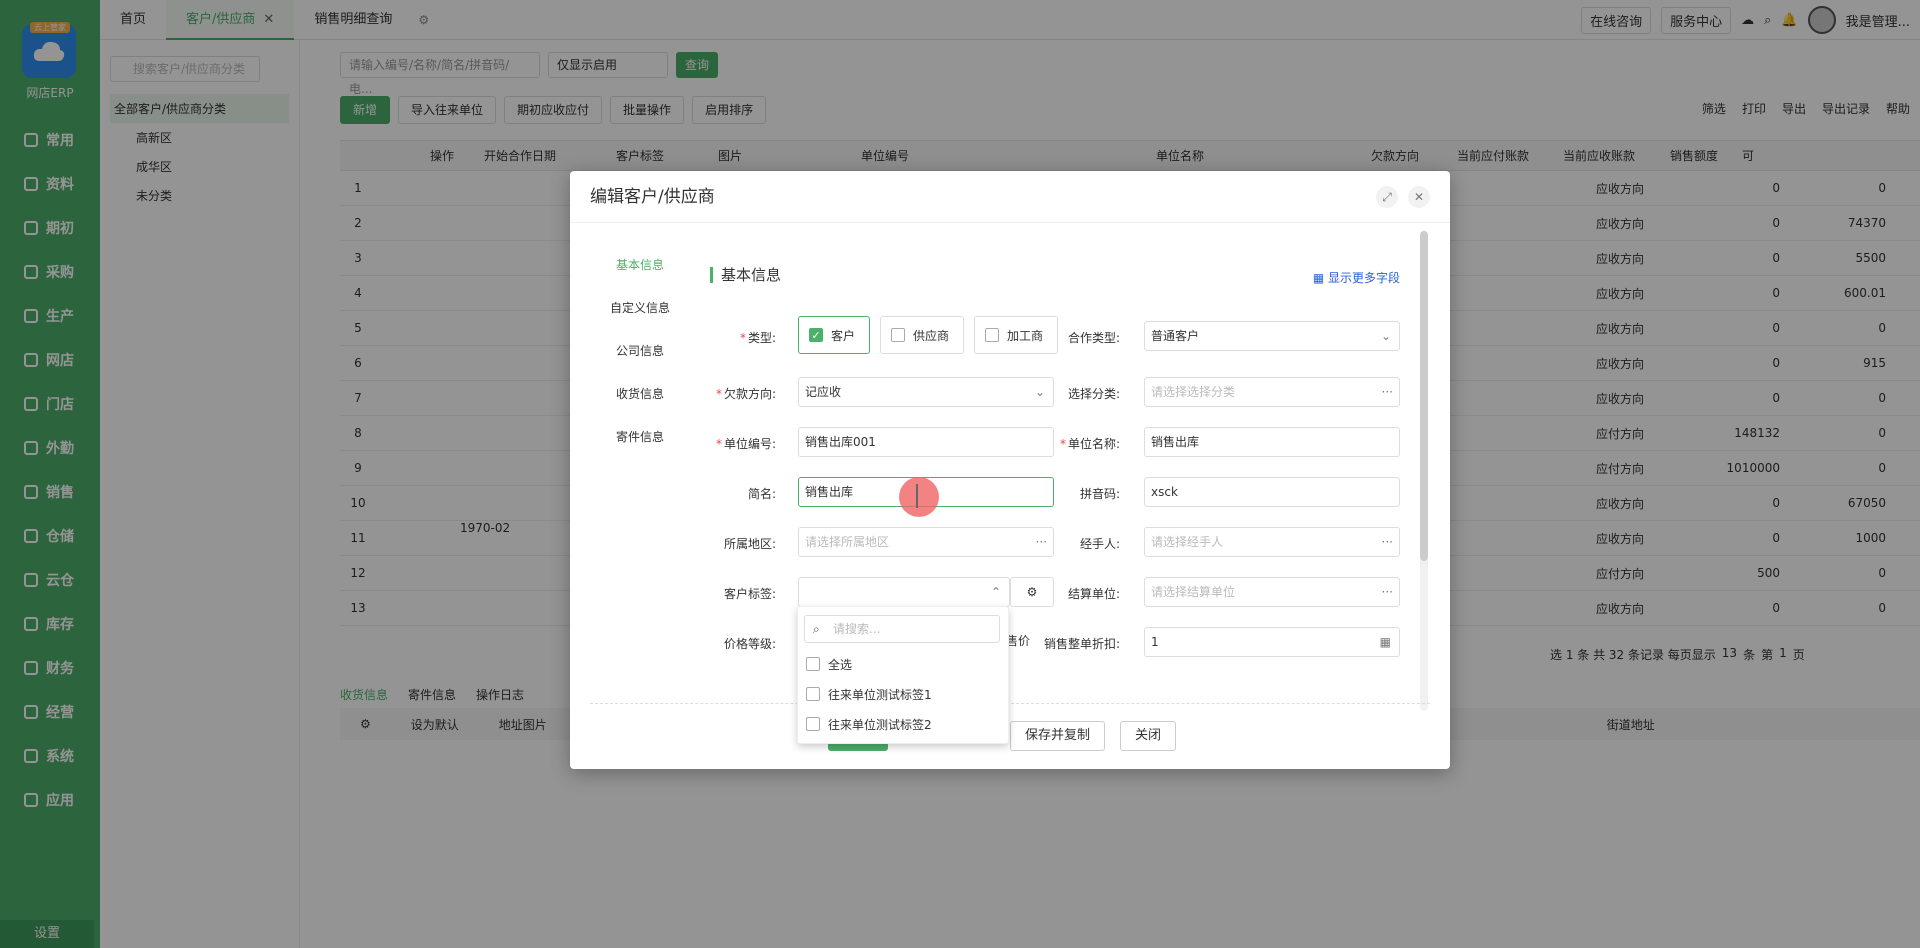  Describe the element at coordinates (1081, 644) in the screenshot. I see `discount-label: 销售整单折扣:` at that location.